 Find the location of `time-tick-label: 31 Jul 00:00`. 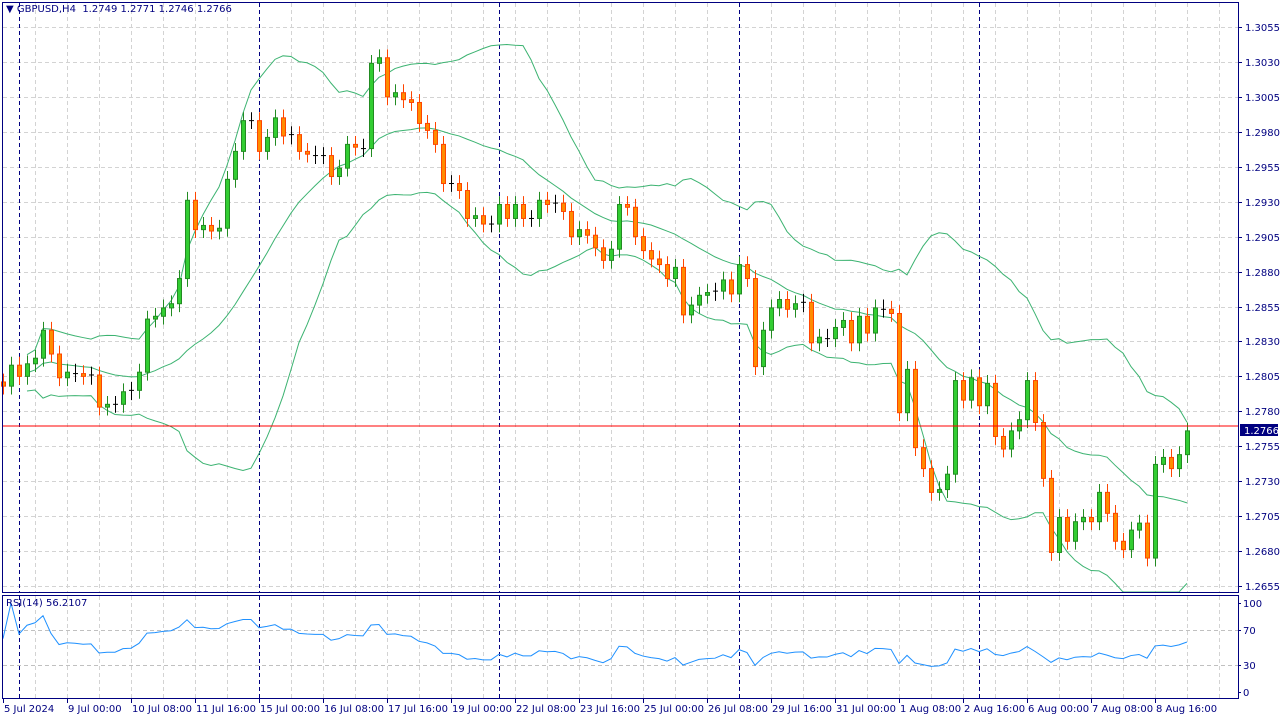

time-tick-label: 31 Jul 00:00 is located at coordinates (866, 709).